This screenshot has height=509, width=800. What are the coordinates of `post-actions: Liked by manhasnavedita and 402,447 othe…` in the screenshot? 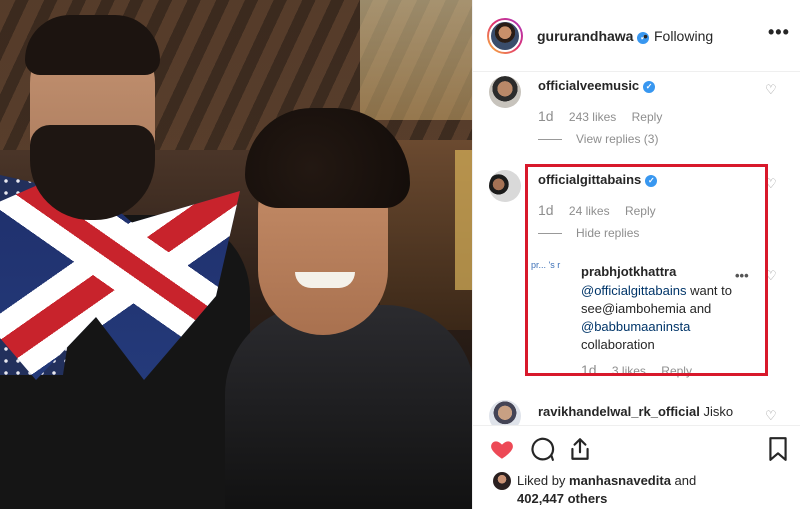 It's located at (636, 467).